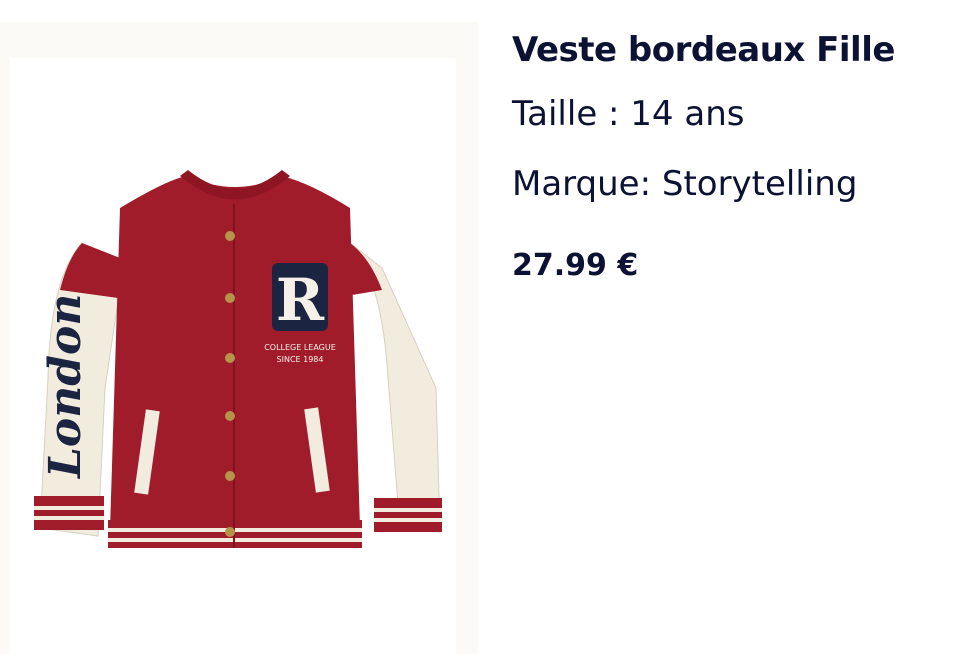  Describe the element at coordinates (703, 50) in the screenshot. I see `product-title: Veste bordeaux Fille` at that location.